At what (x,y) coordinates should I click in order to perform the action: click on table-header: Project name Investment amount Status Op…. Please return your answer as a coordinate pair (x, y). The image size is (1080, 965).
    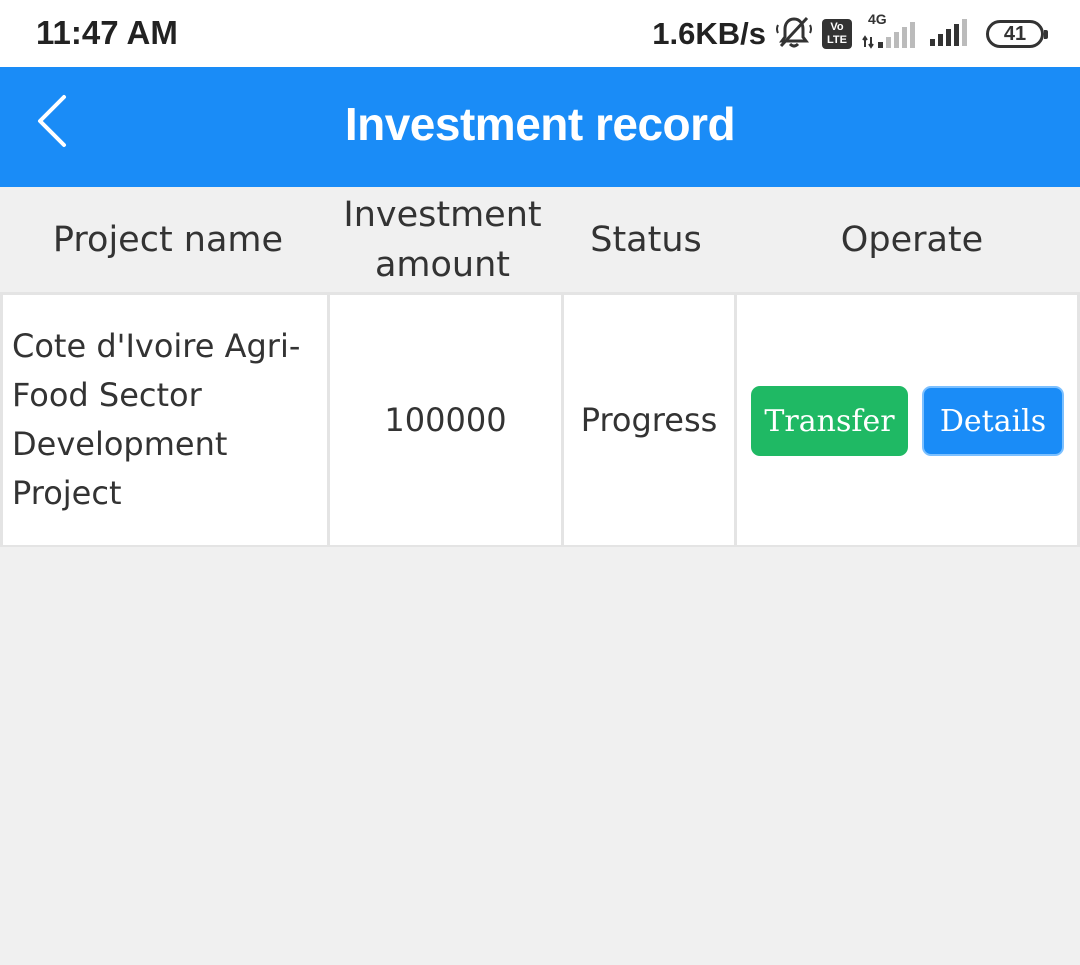
    Looking at the image, I should click on (540, 240).